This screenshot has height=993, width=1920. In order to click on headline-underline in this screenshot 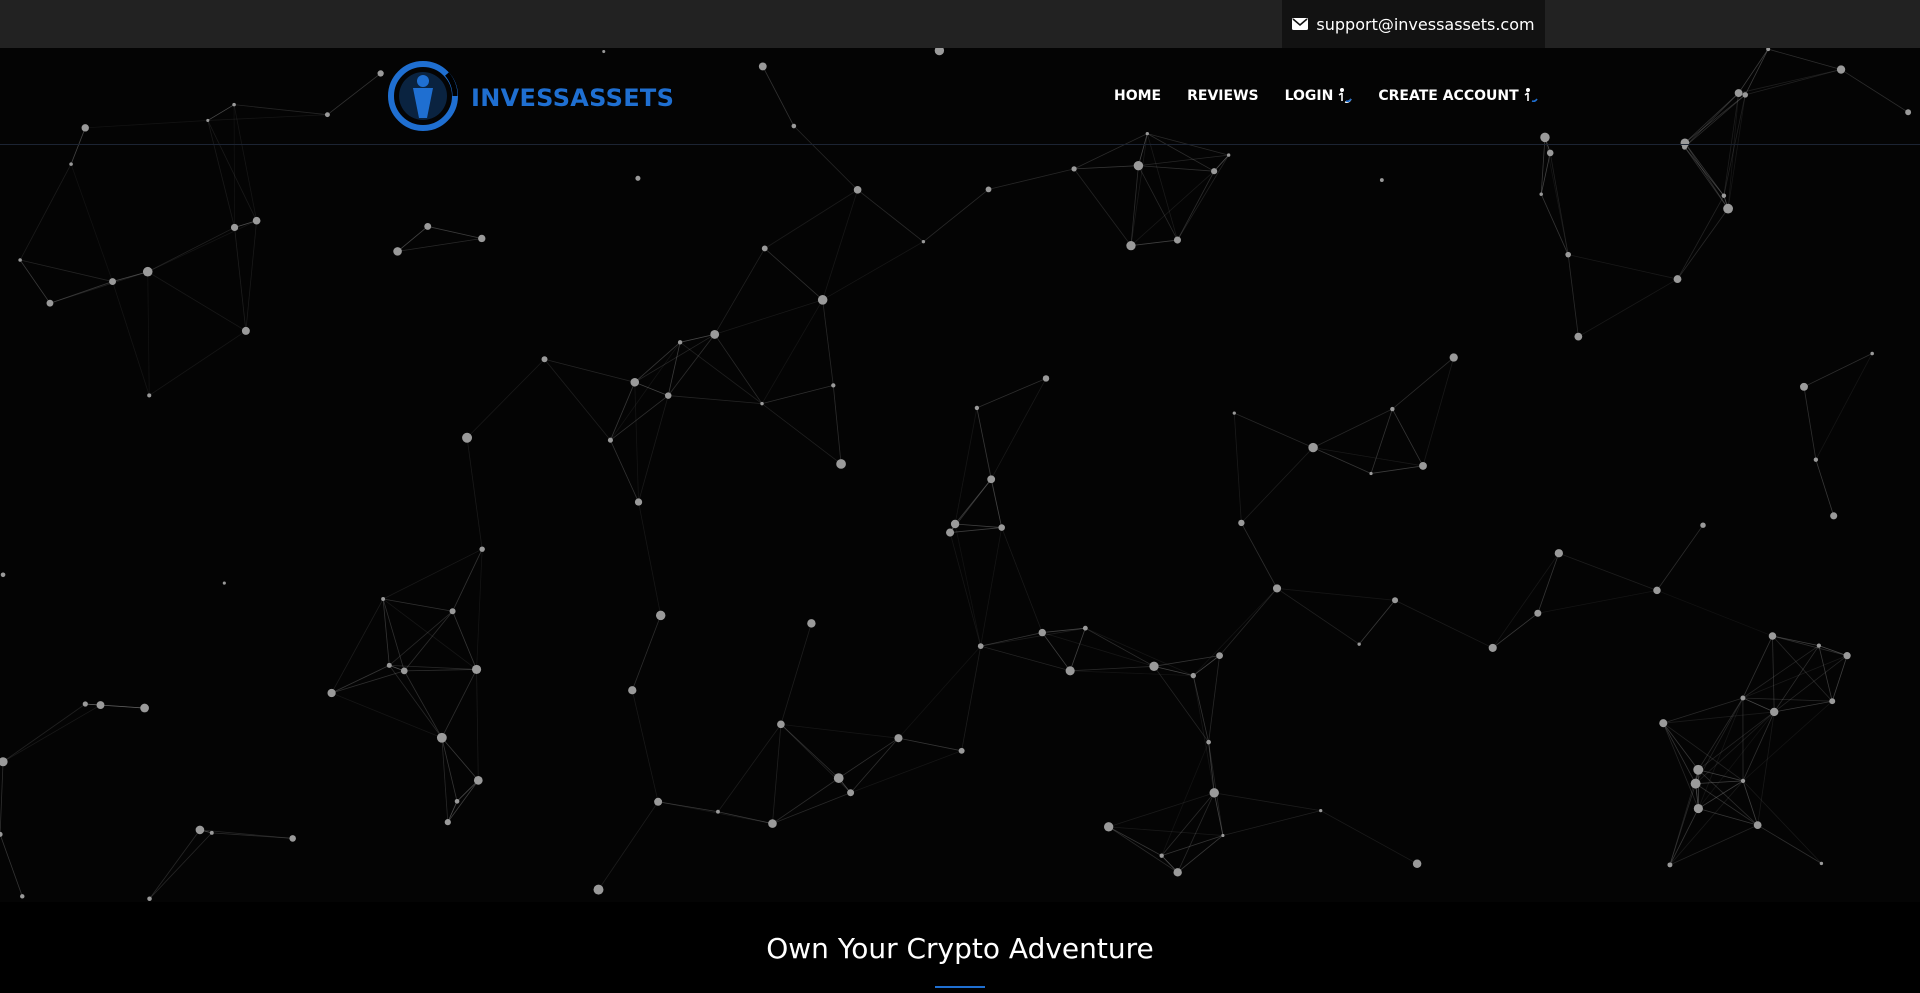, I will do `click(960, 987)`.